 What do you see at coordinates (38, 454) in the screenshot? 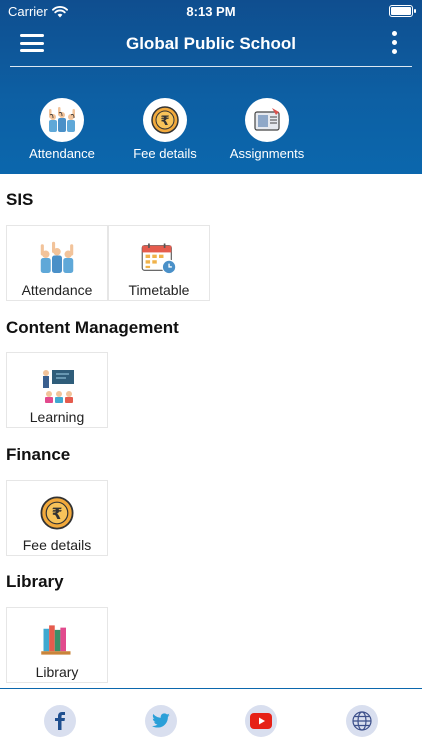
I see `section-title-finance: Finance` at bounding box center [38, 454].